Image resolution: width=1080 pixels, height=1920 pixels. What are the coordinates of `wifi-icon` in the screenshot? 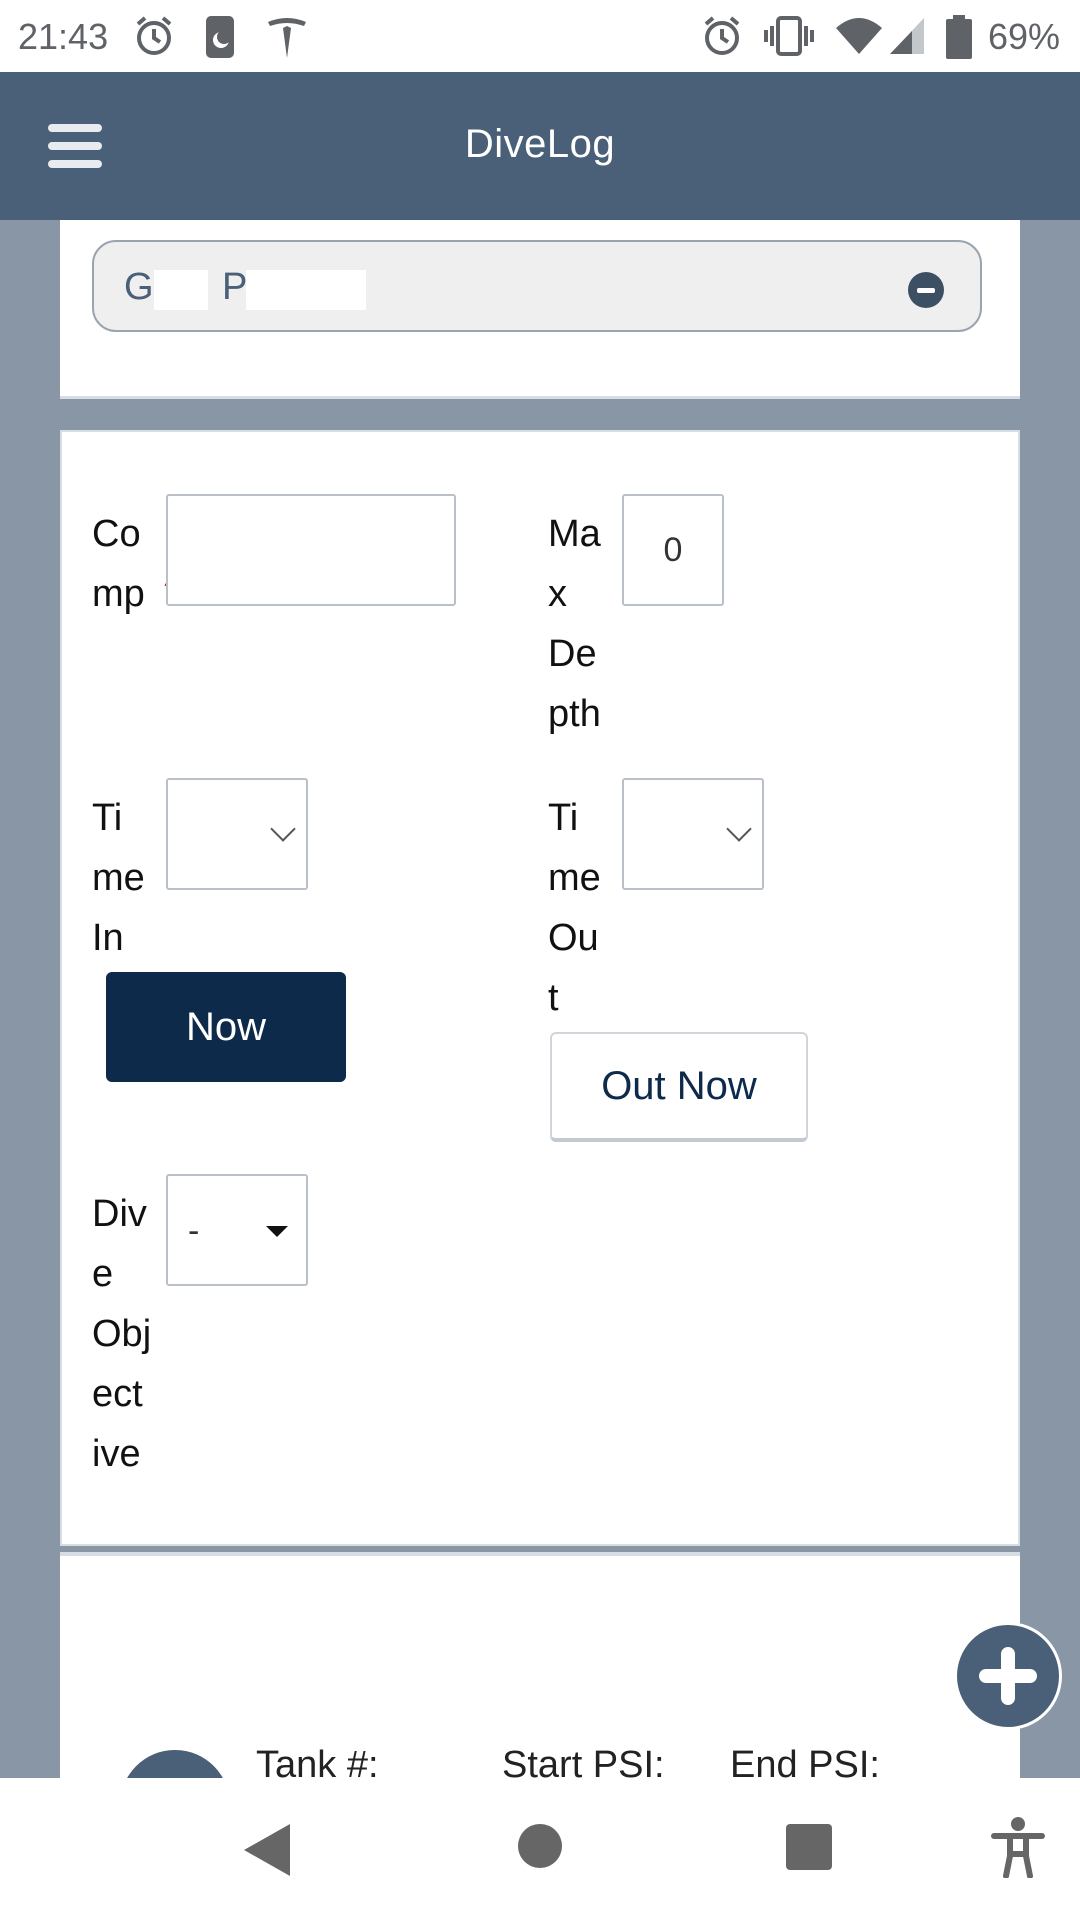 It's located at (859, 36).